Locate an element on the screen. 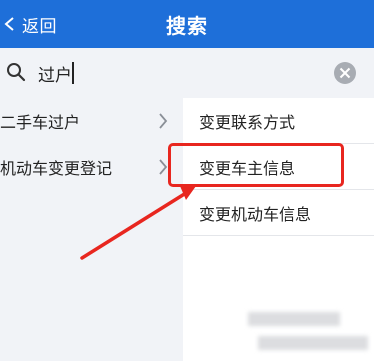 The image size is (374, 361). result-item-change-owner-info: 变更车主信息 is located at coordinates (278, 166).